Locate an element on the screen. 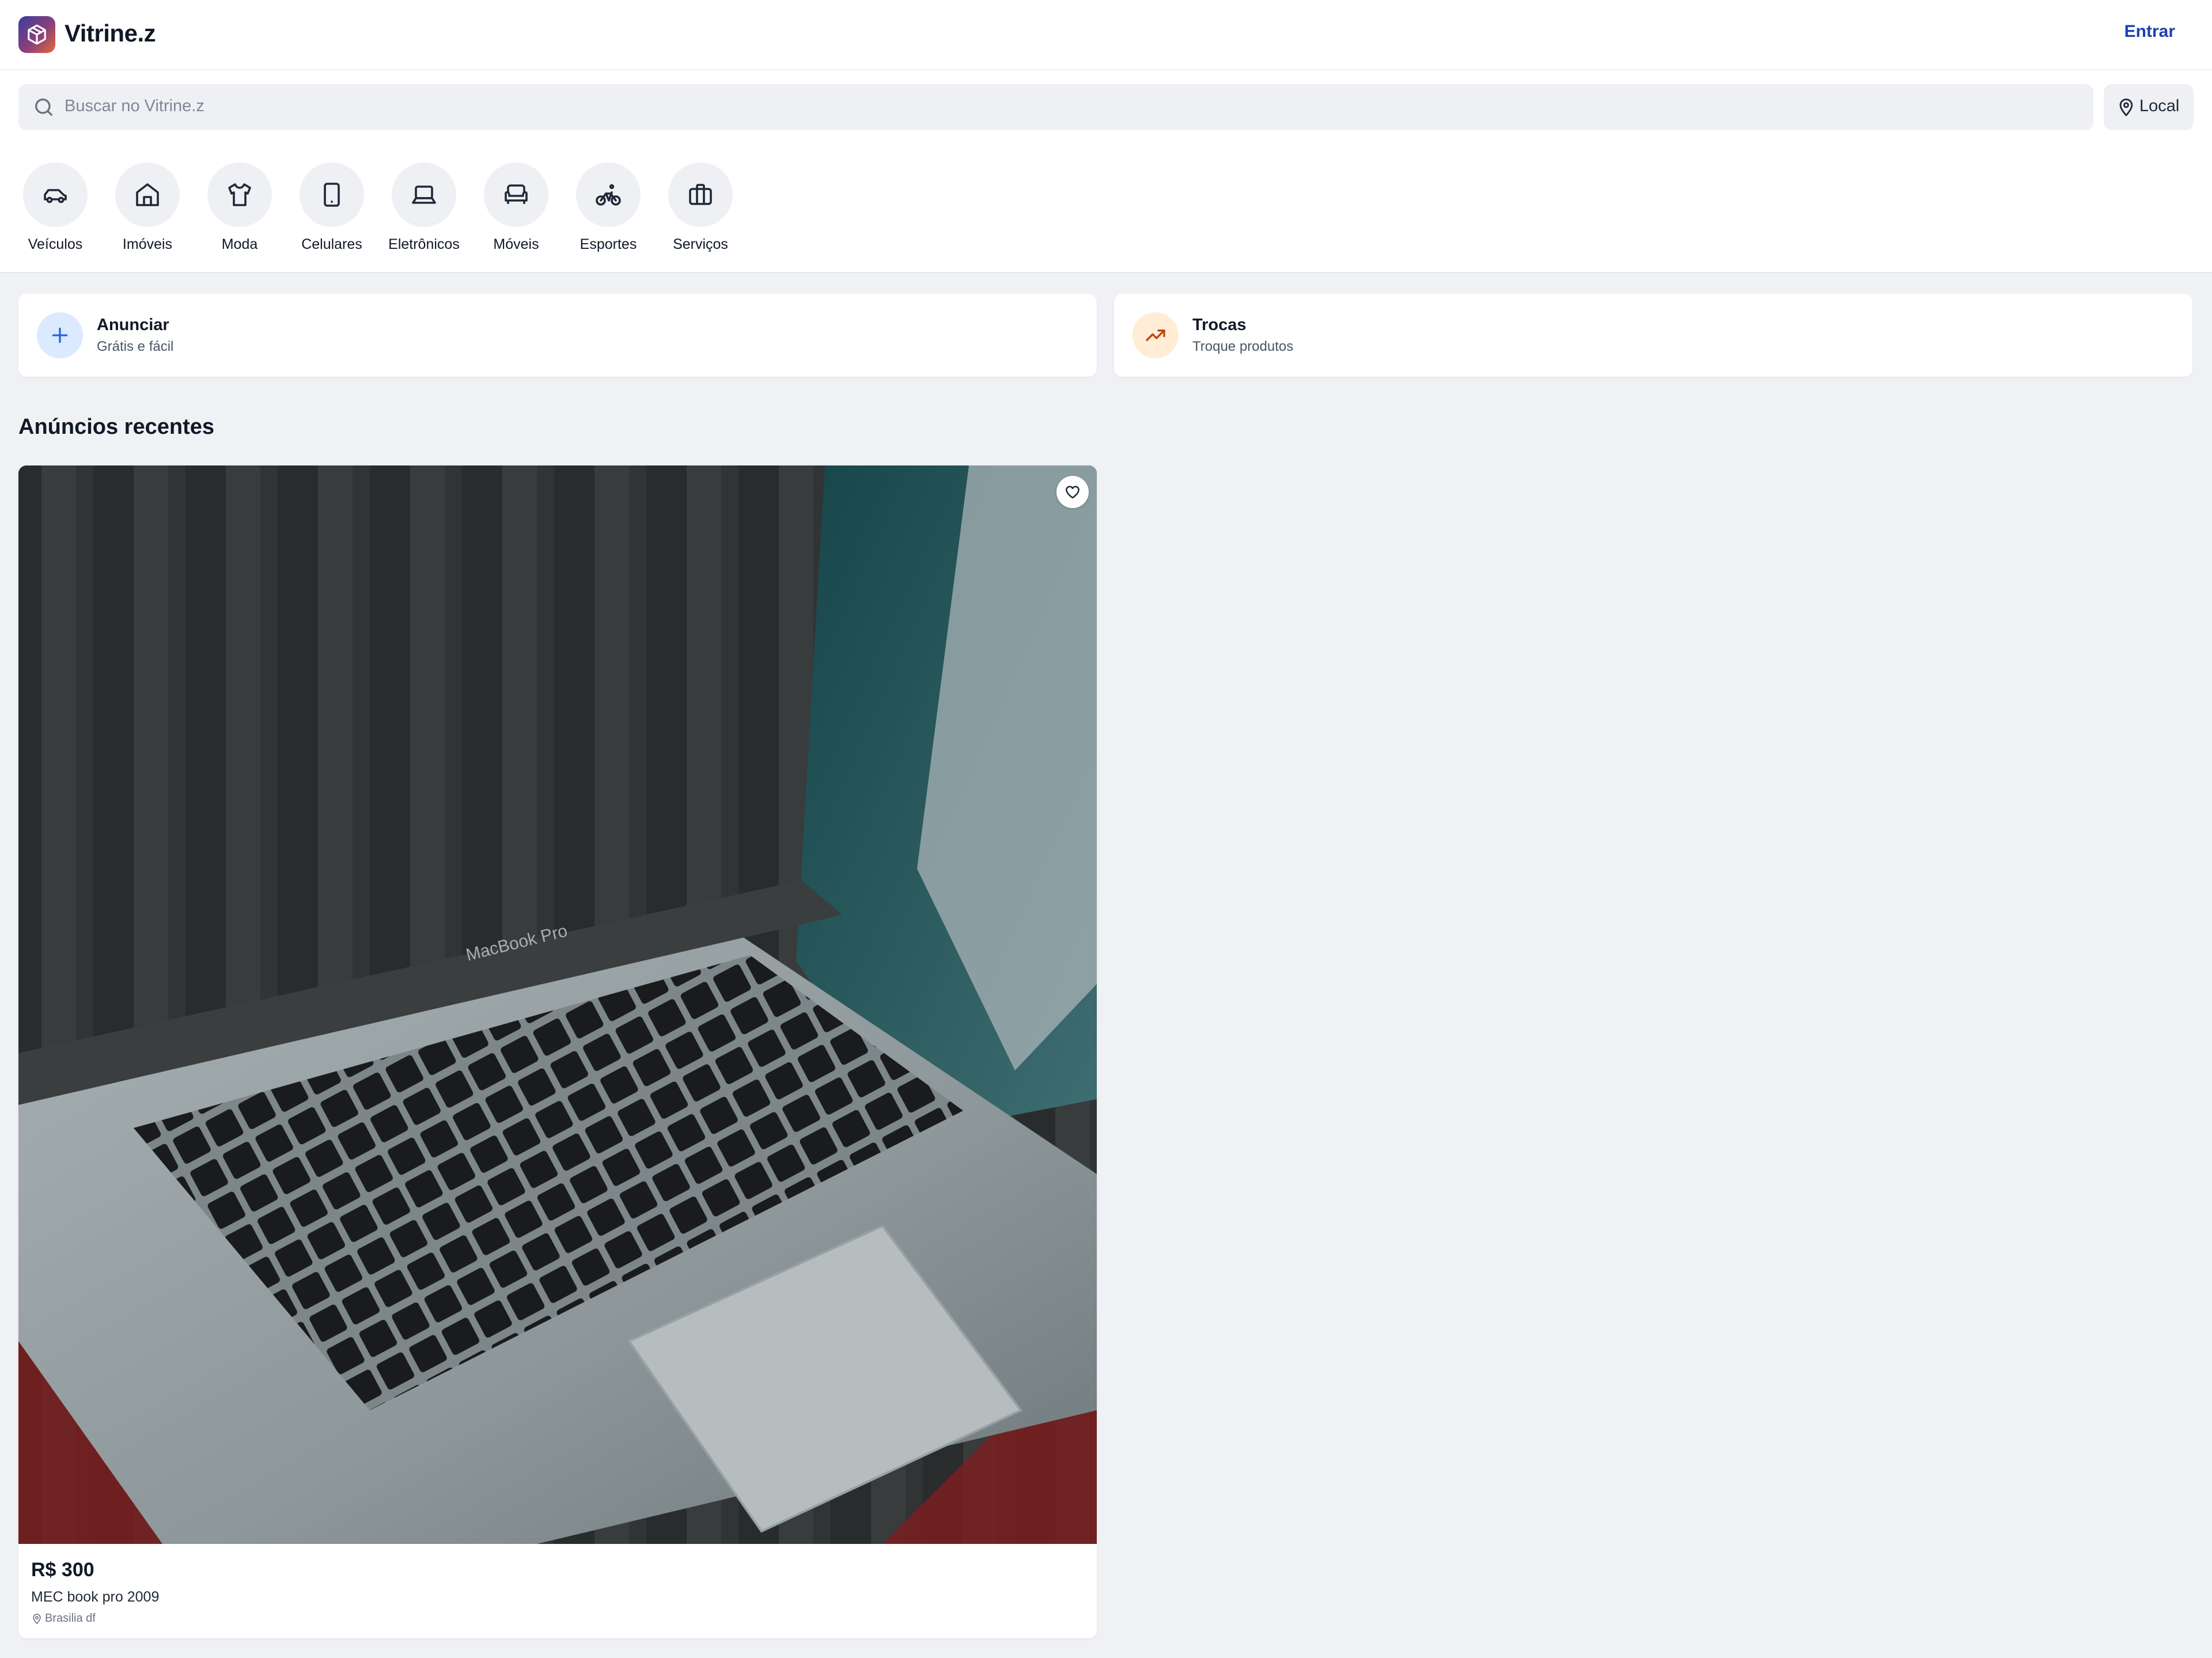  package-icon is located at coordinates (36, 34).